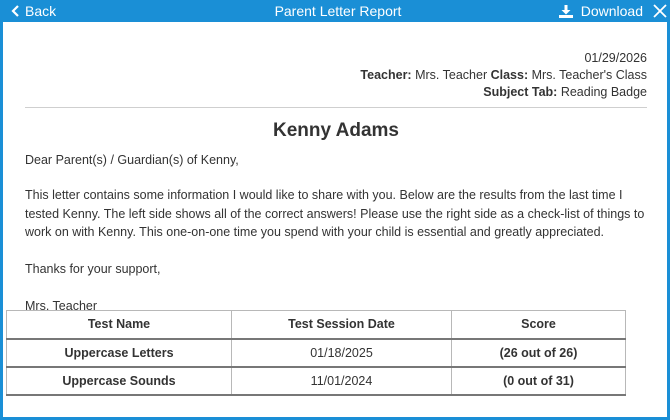  Describe the element at coordinates (93, 268) in the screenshot. I see `letter-thanks: Thanks for your support,` at that location.